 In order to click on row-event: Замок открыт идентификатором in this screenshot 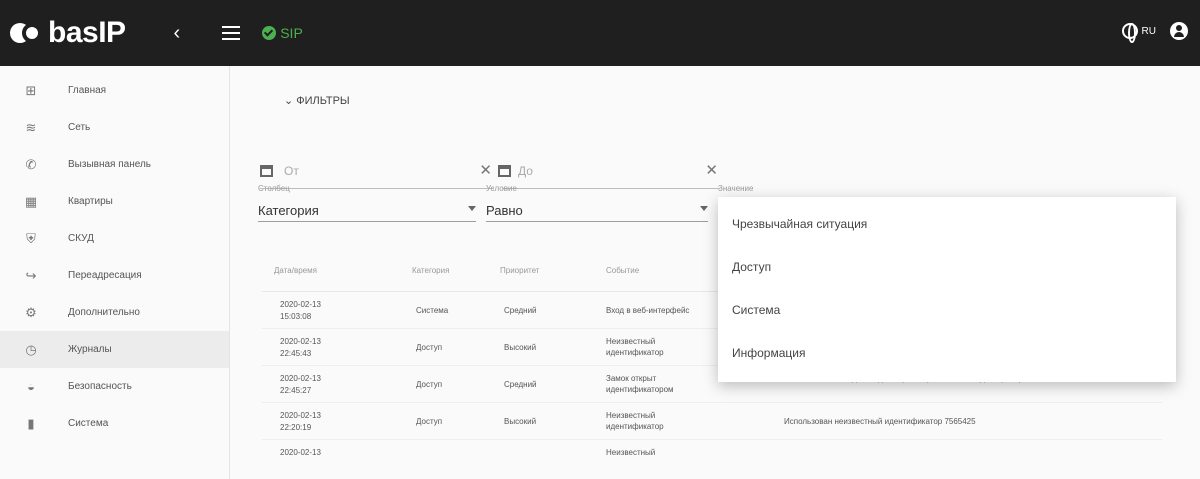, I will do `click(640, 384)`.